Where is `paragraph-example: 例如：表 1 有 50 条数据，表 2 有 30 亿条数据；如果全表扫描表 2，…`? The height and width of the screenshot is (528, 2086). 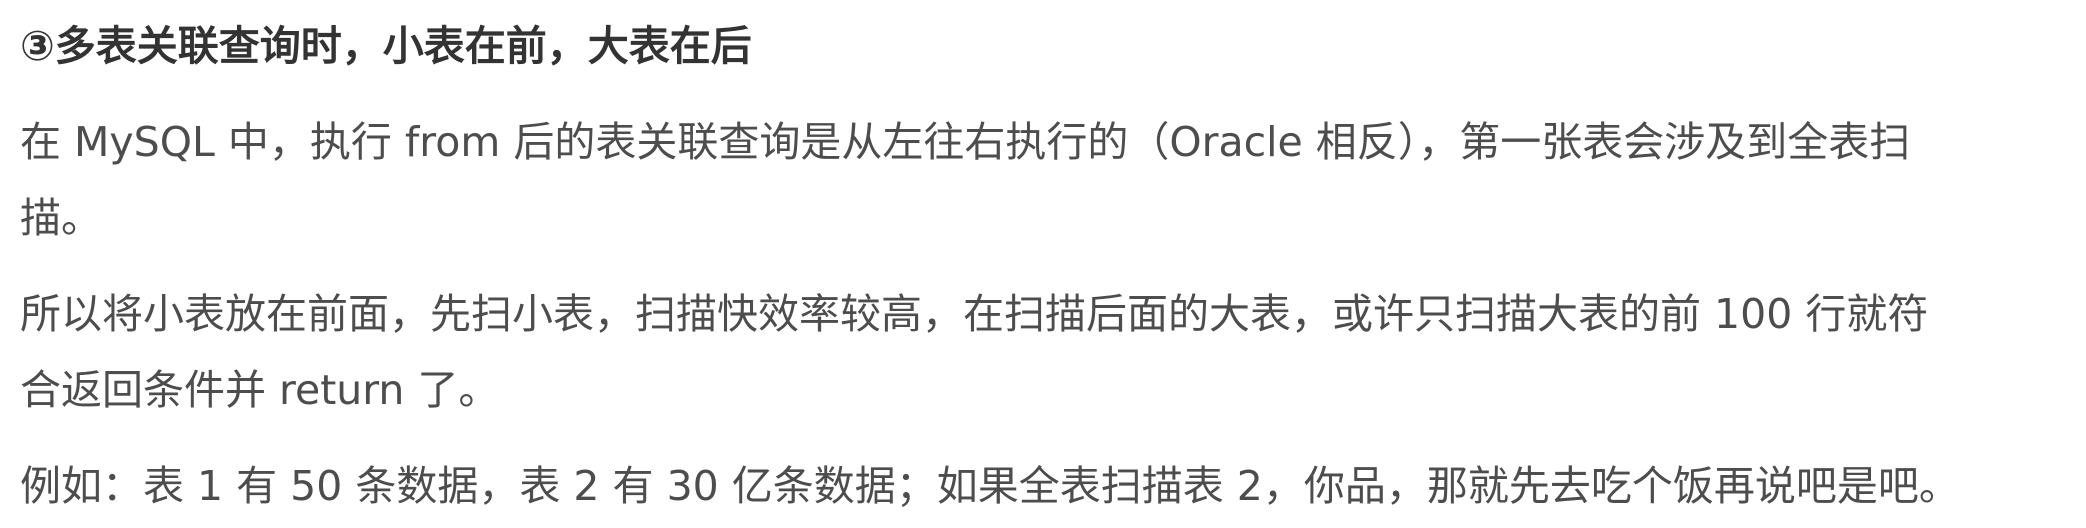
paragraph-example: 例如：表 1 有 50 条数据，表 2 有 30 亿条数据；如果全表扫描表 2，… is located at coordinates (1040, 486).